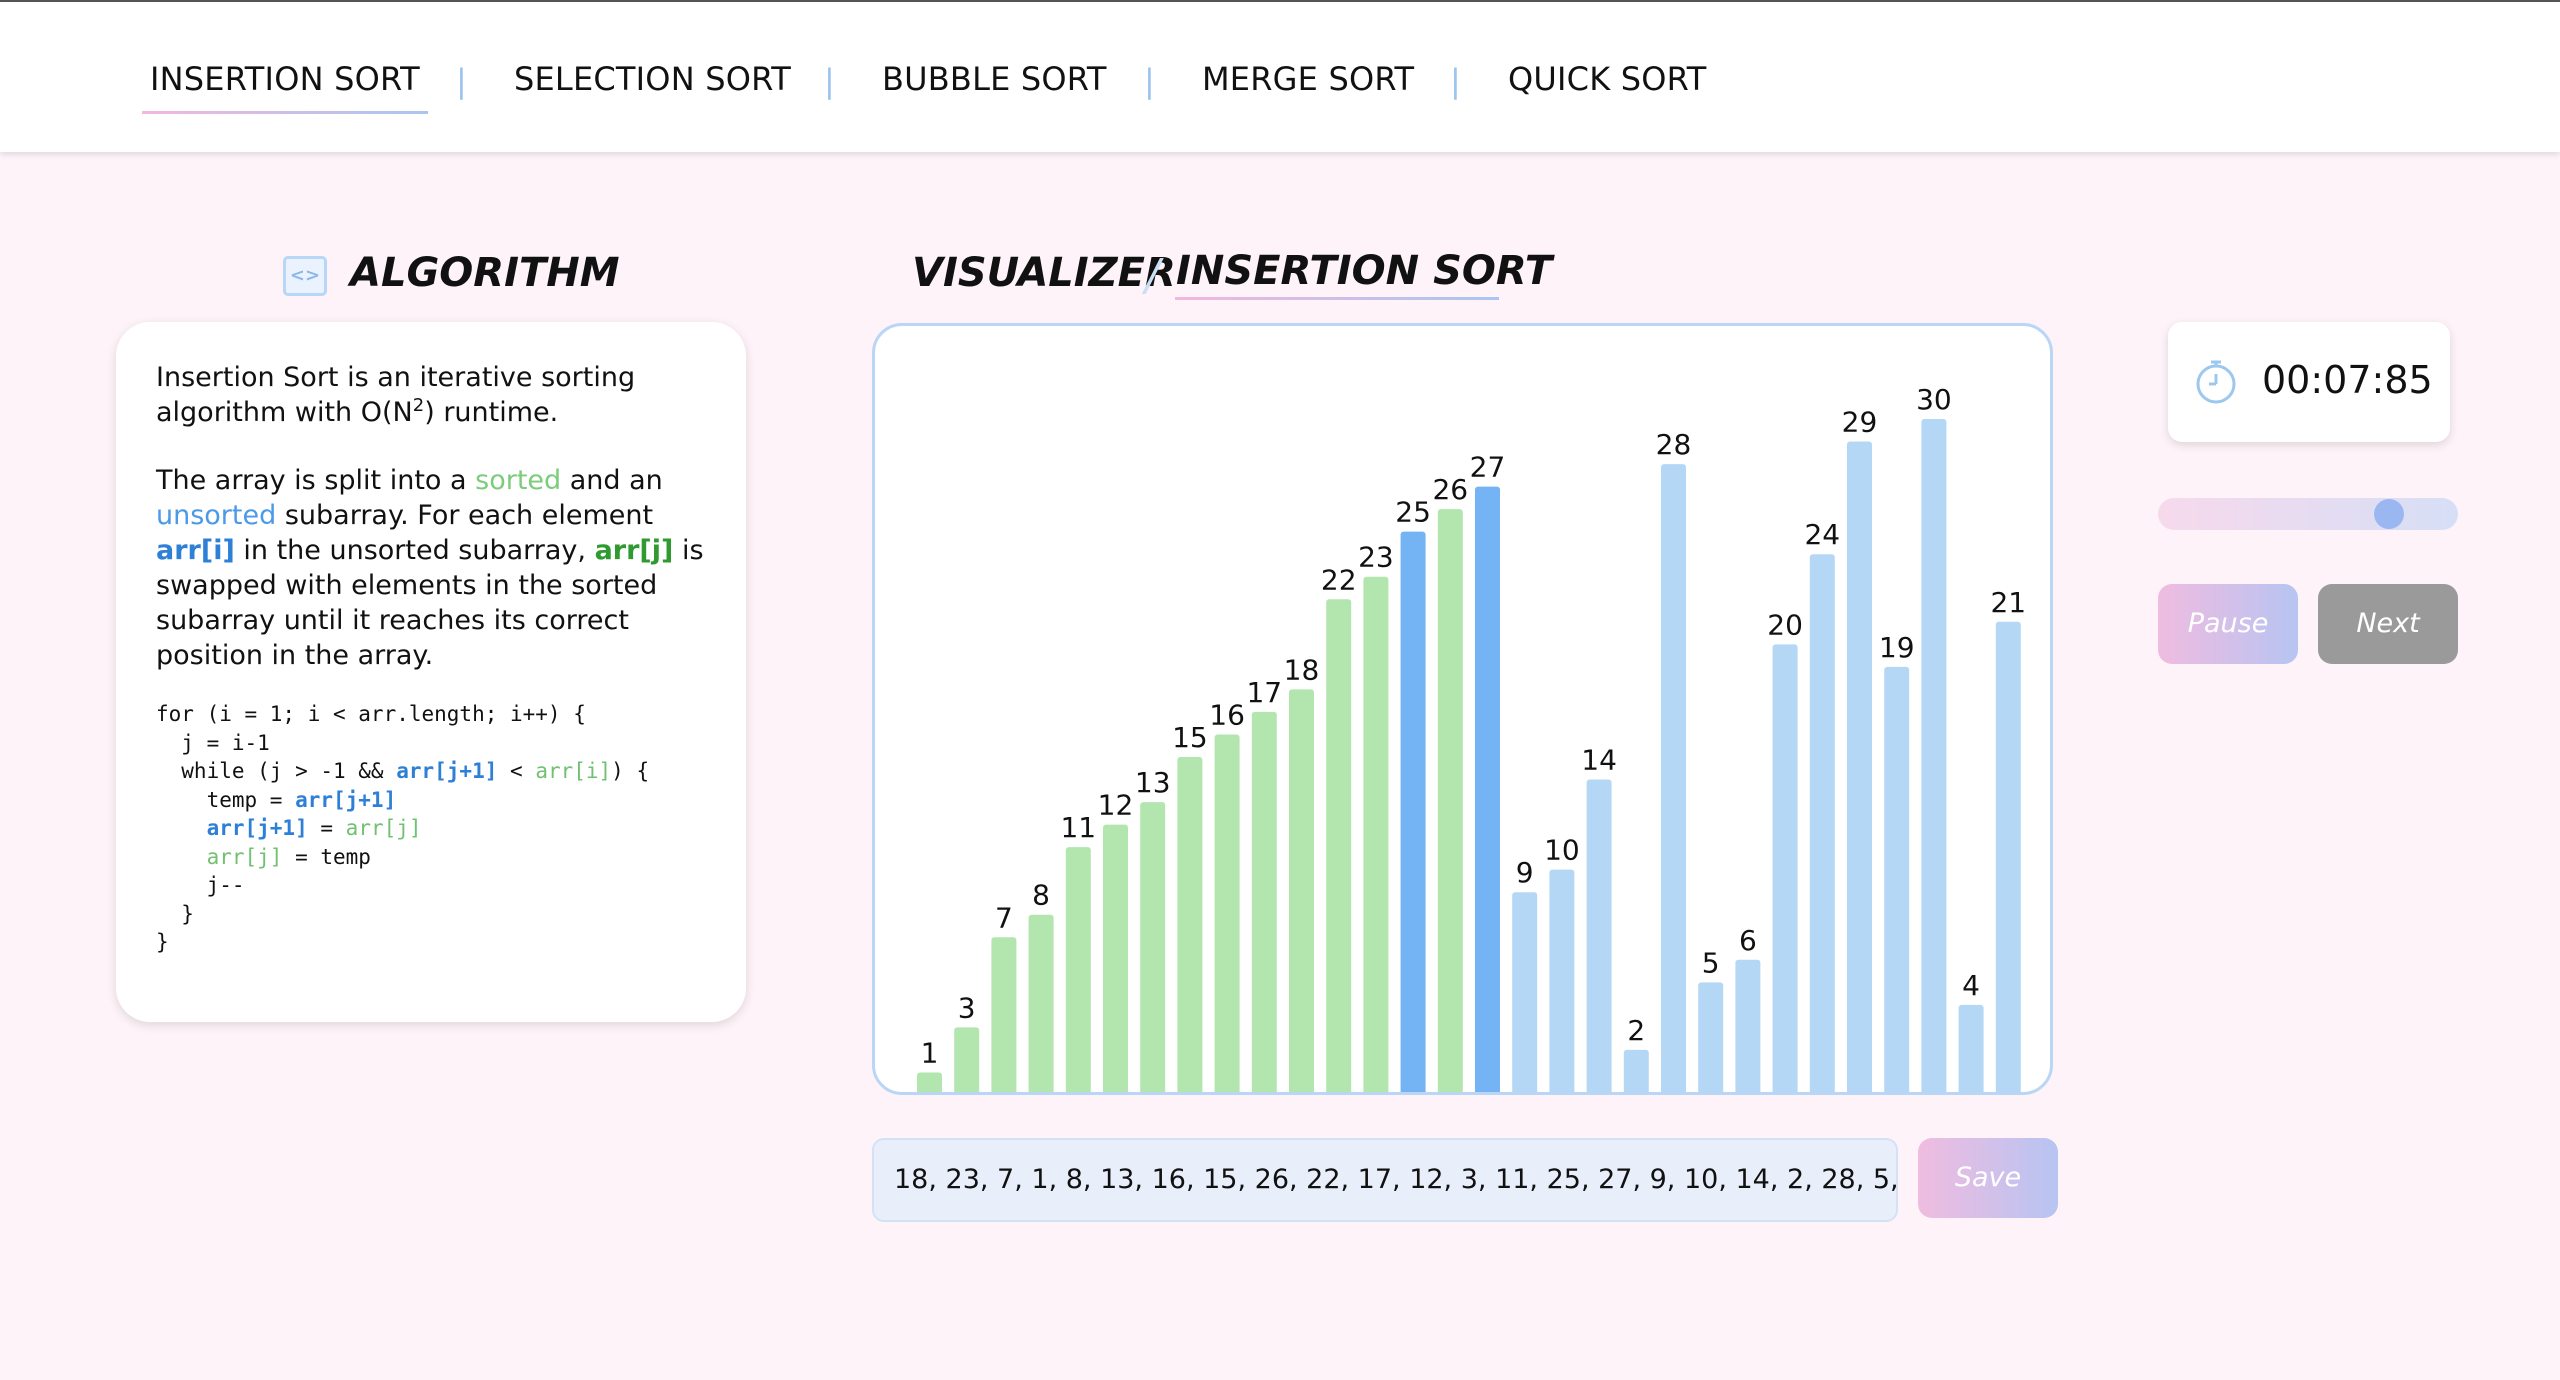  What do you see at coordinates (930, 1052) in the screenshot?
I see `bar-label-0: 1` at bounding box center [930, 1052].